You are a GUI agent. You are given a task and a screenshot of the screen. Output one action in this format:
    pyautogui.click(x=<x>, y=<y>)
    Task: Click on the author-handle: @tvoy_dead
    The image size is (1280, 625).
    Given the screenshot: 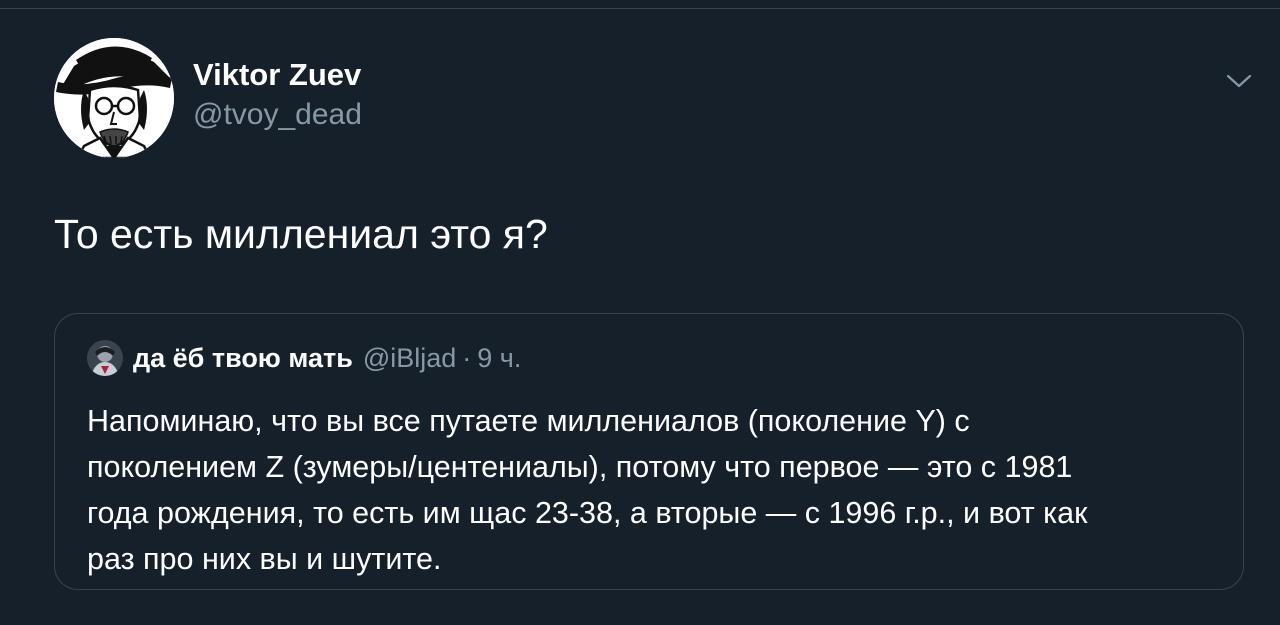 What is the action you would take?
    pyautogui.click(x=277, y=115)
    